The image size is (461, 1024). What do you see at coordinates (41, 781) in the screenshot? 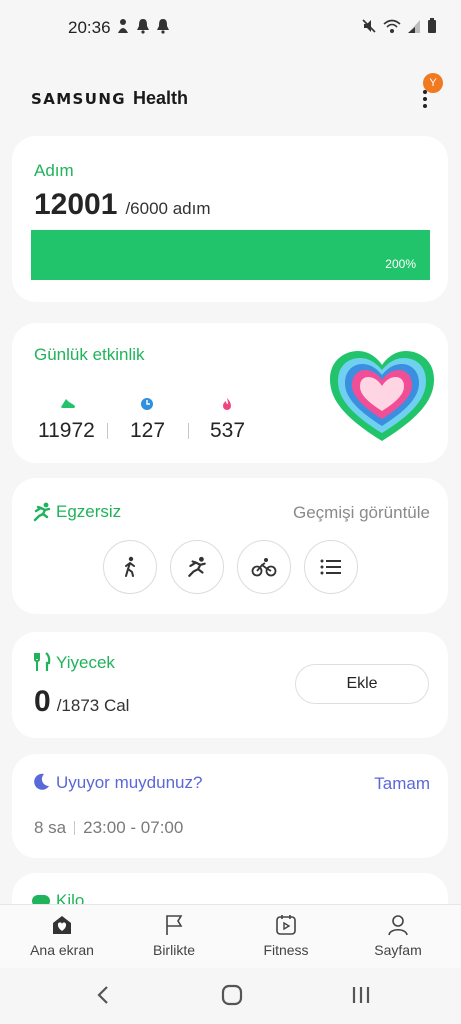
I see `moon-icon` at bounding box center [41, 781].